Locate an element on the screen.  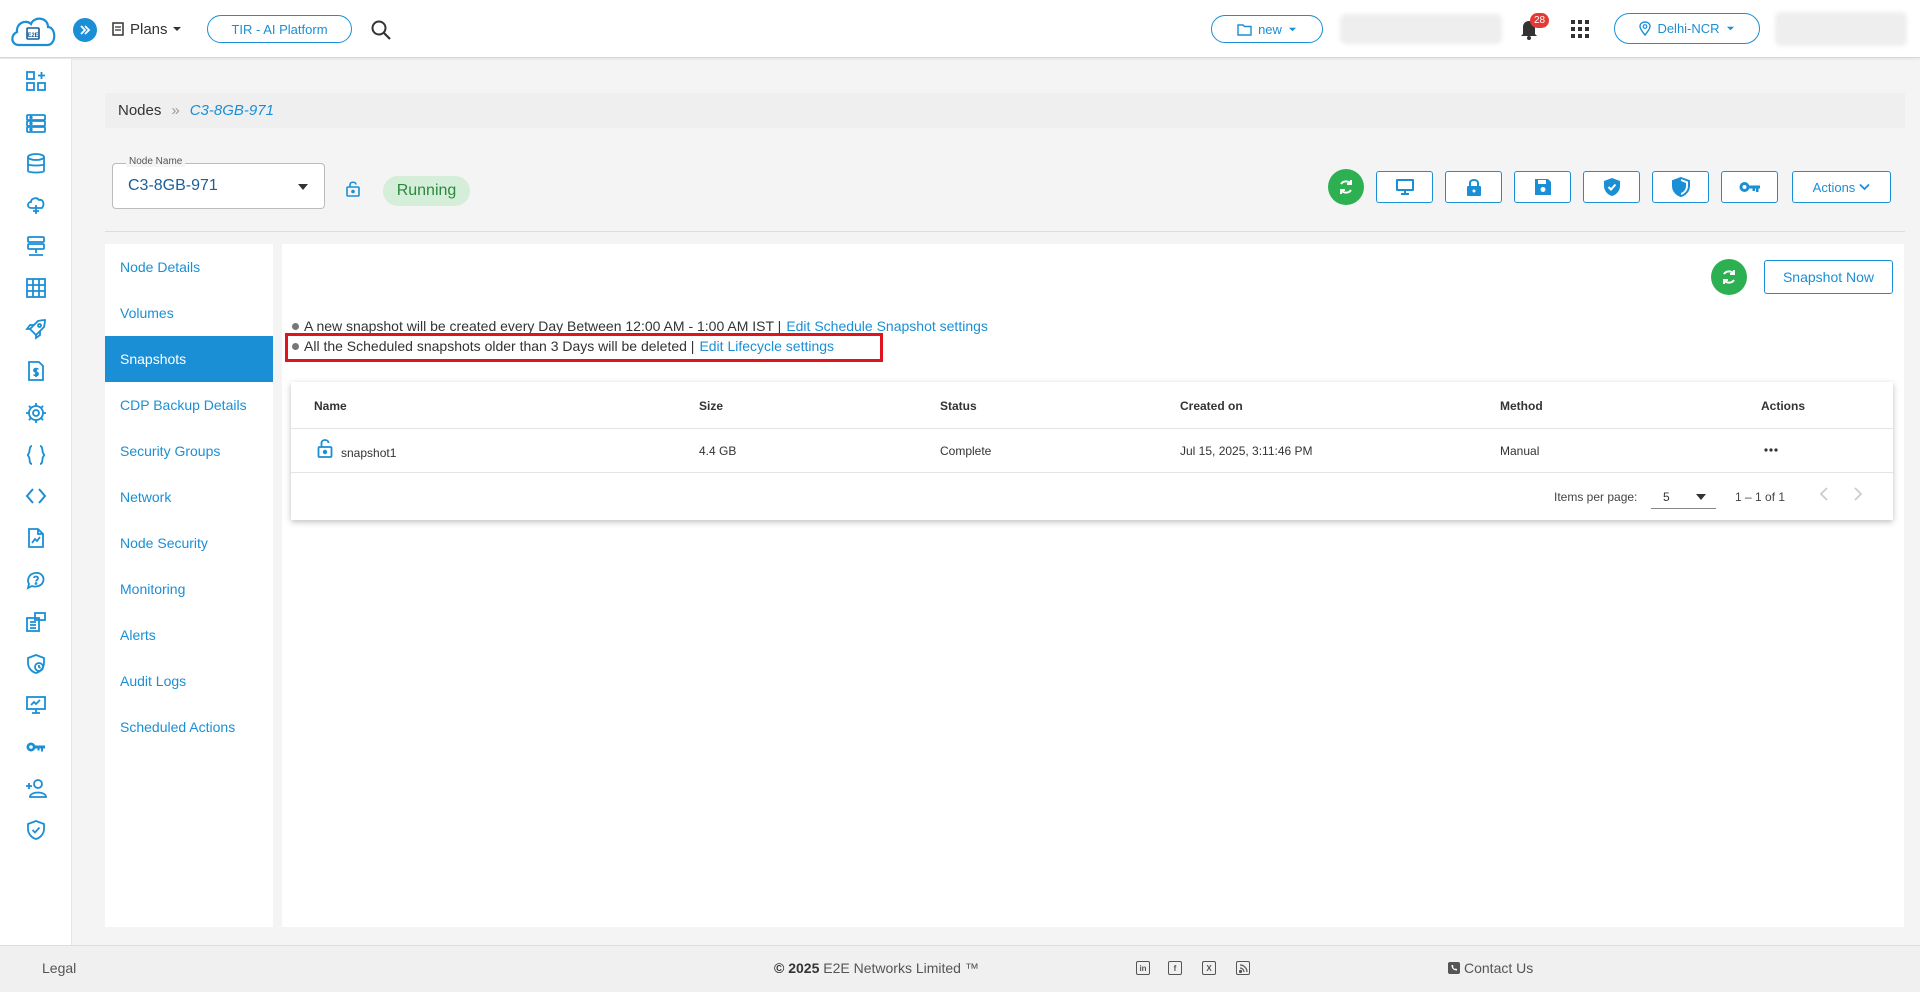
expand-sidebar-button is located at coordinates (85, 30).